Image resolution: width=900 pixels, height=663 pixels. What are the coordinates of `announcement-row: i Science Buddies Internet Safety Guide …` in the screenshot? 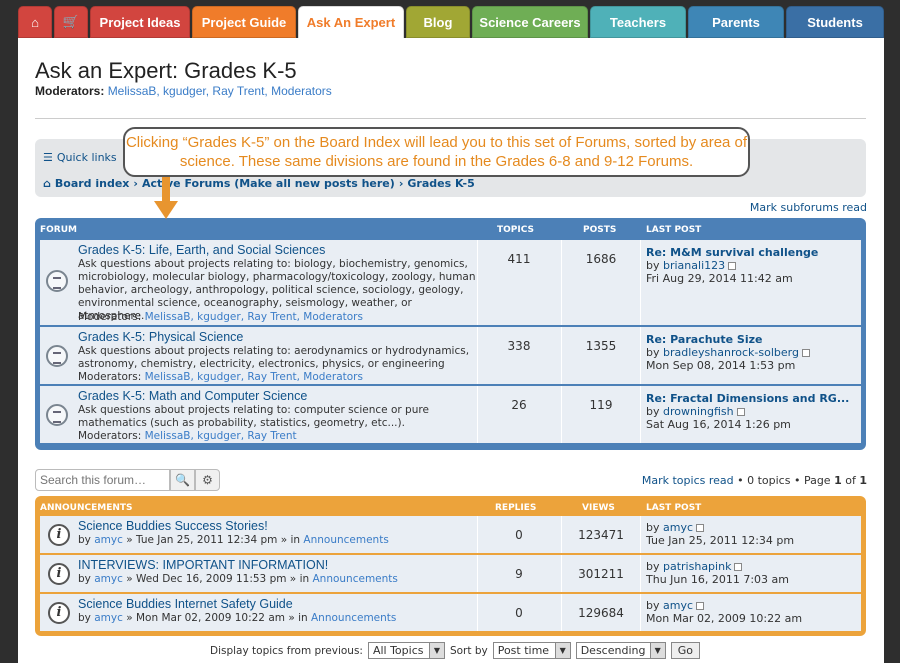 It's located at (450, 613).